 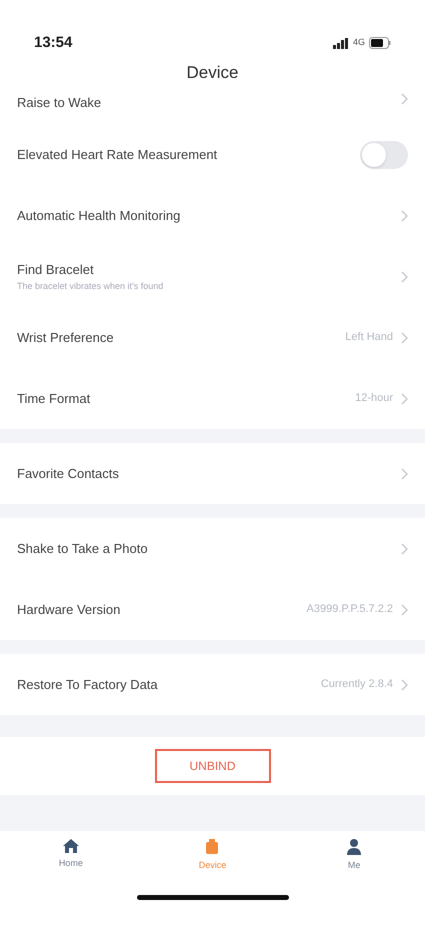 I want to click on device-icon, so click(x=212, y=847).